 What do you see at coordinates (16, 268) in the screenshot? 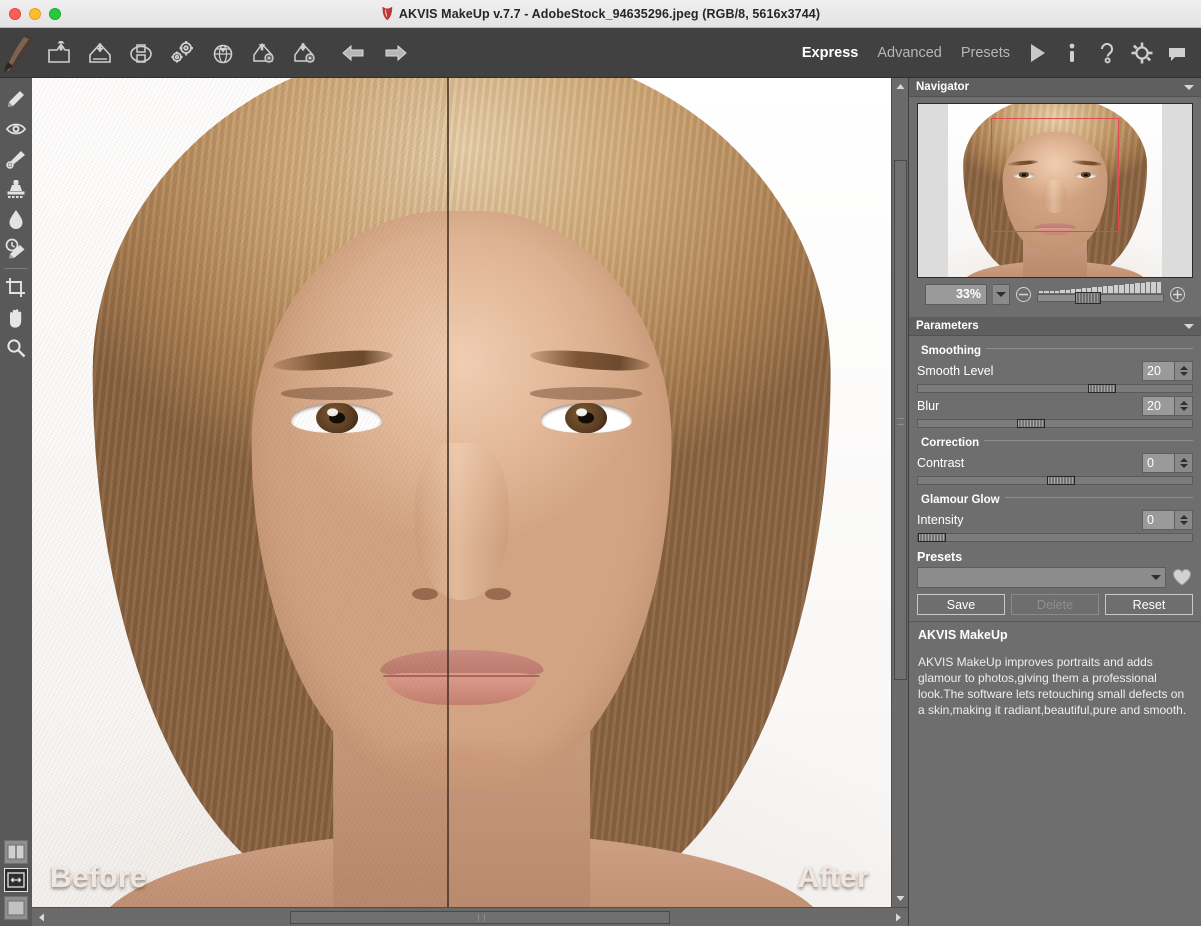
I see `rail-divider` at bounding box center [16, 268].